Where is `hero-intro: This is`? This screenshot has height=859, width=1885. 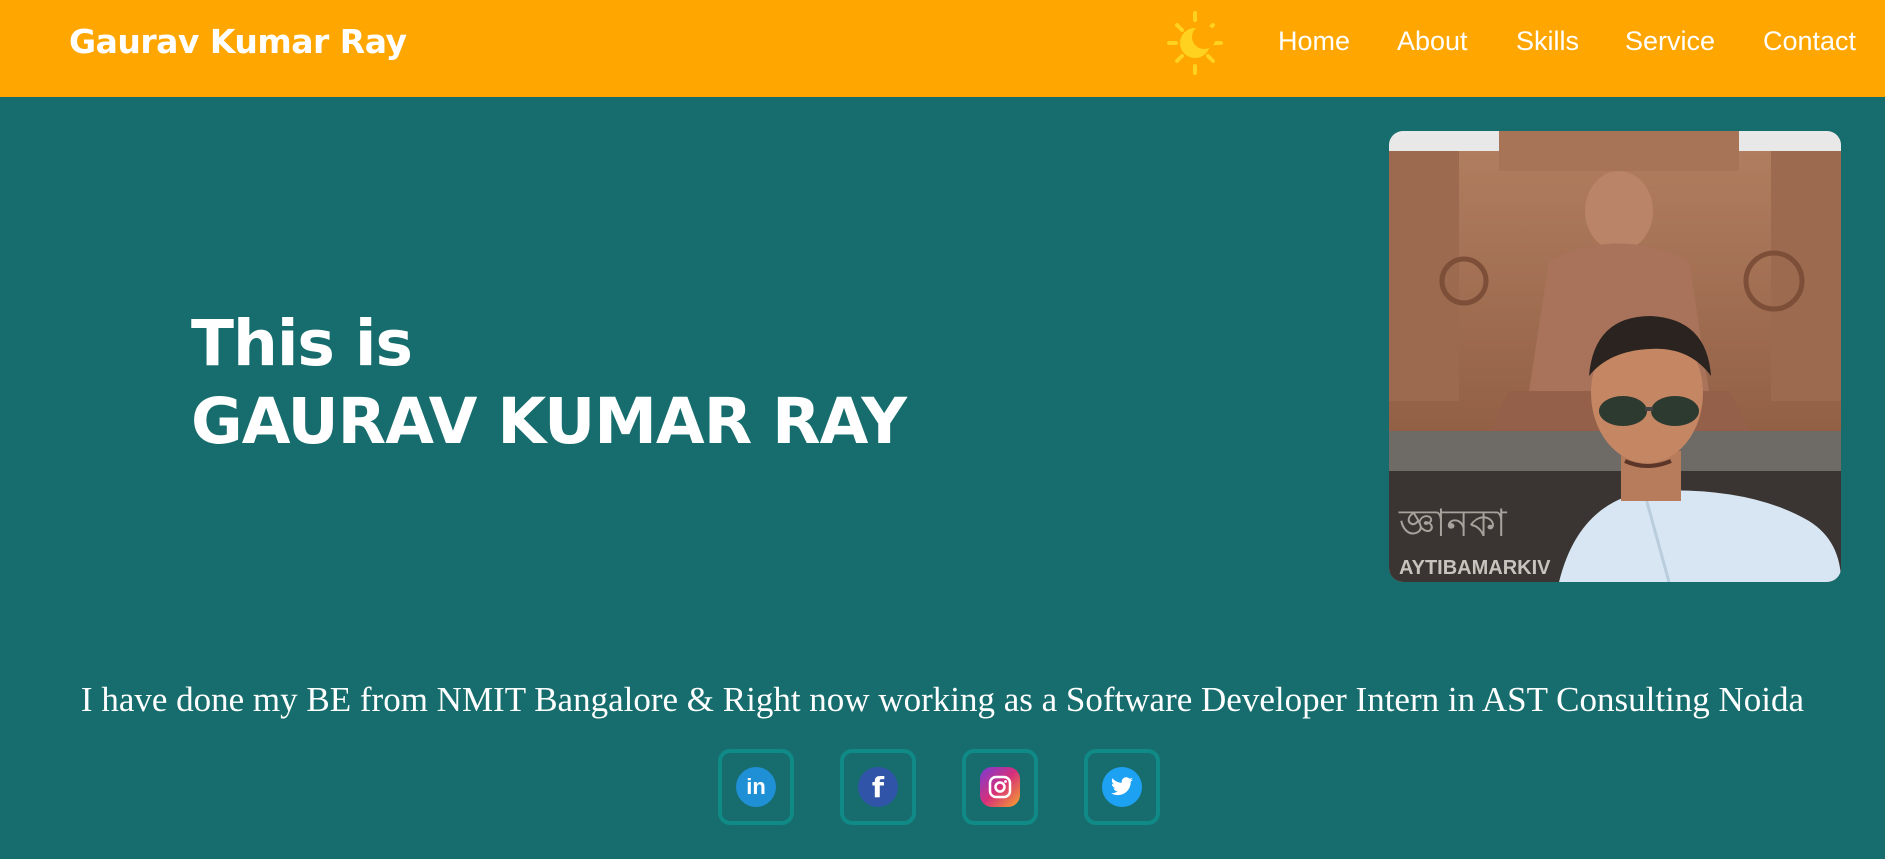
hero-intro: This is is located at coordinates (302, 343).